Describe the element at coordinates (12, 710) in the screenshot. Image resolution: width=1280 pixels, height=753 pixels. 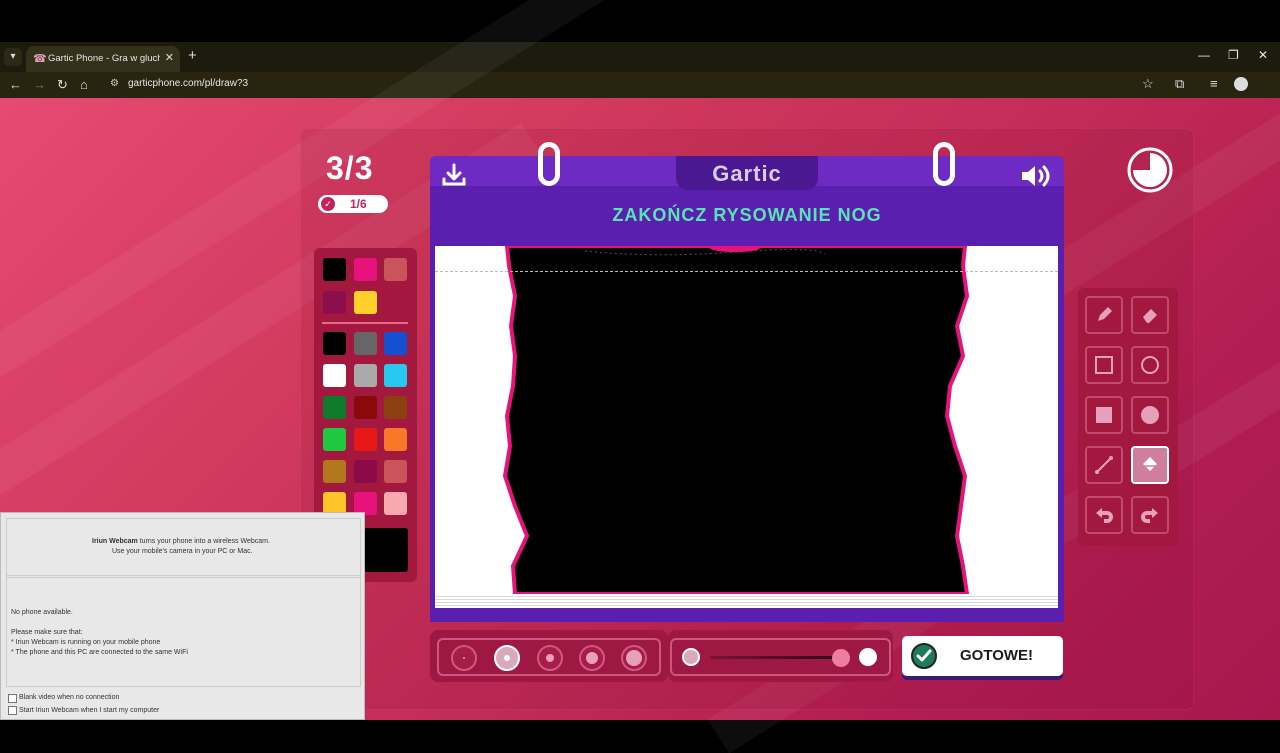
I see `autostart-checkbox` at that location.